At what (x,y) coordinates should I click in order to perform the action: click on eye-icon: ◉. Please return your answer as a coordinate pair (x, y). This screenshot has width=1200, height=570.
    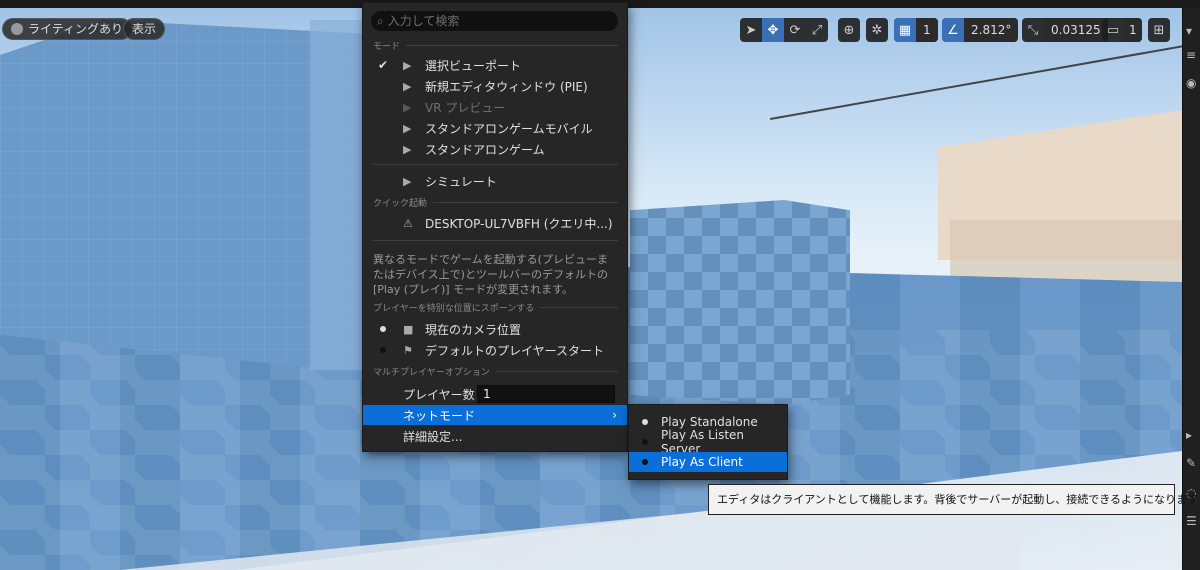
    Looking at the image, I should click on (1191, 83).